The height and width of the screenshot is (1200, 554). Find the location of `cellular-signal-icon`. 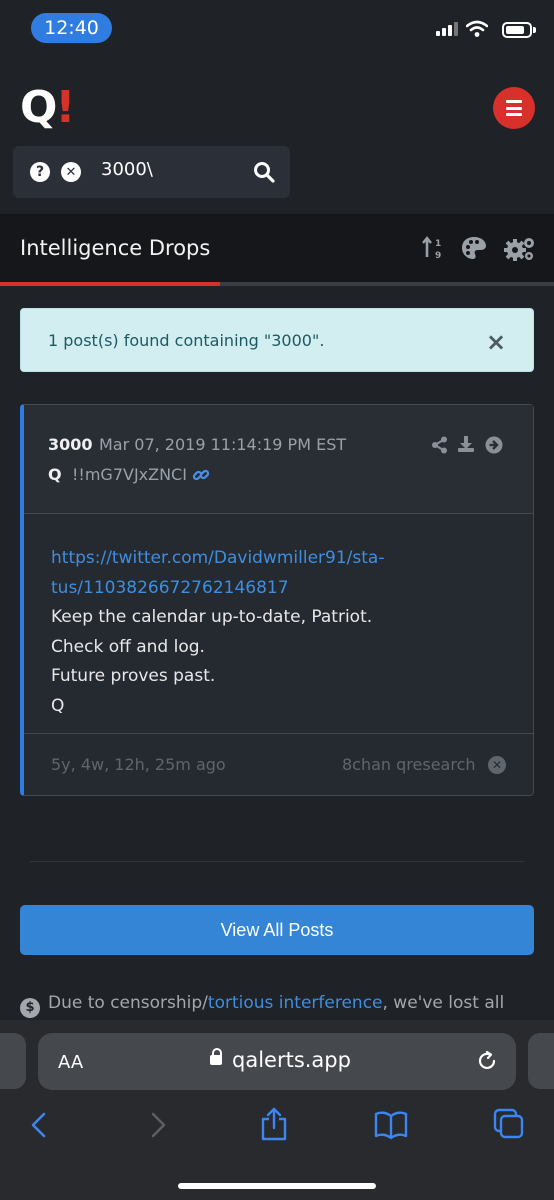

cellular-signal-icon is located at coordinates (447, 29).